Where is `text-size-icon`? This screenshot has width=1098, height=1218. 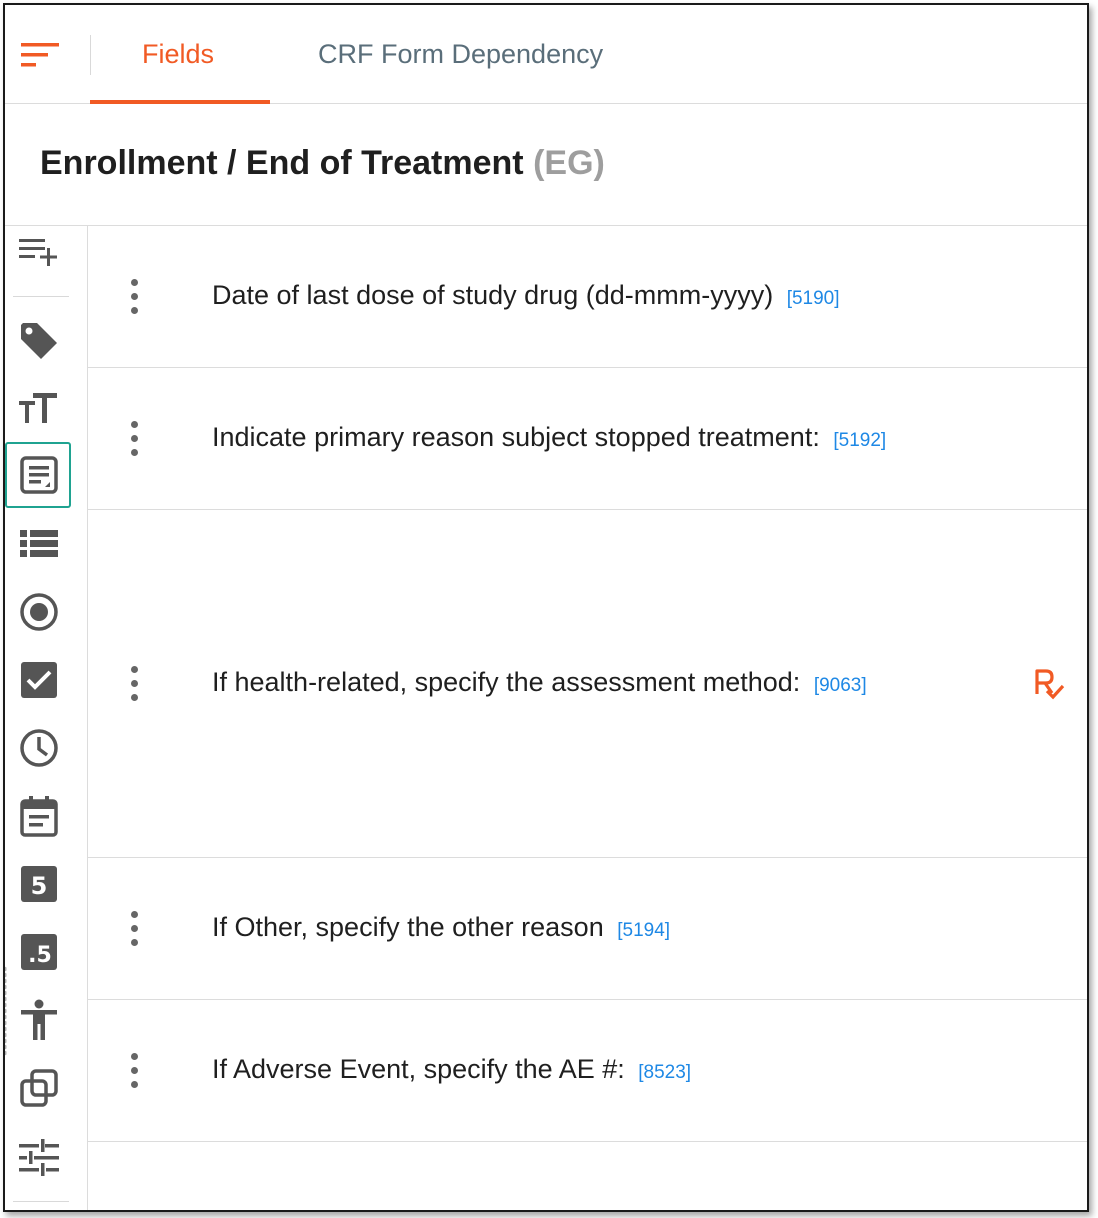 text-size-icon is located at coordinates (39, 409).